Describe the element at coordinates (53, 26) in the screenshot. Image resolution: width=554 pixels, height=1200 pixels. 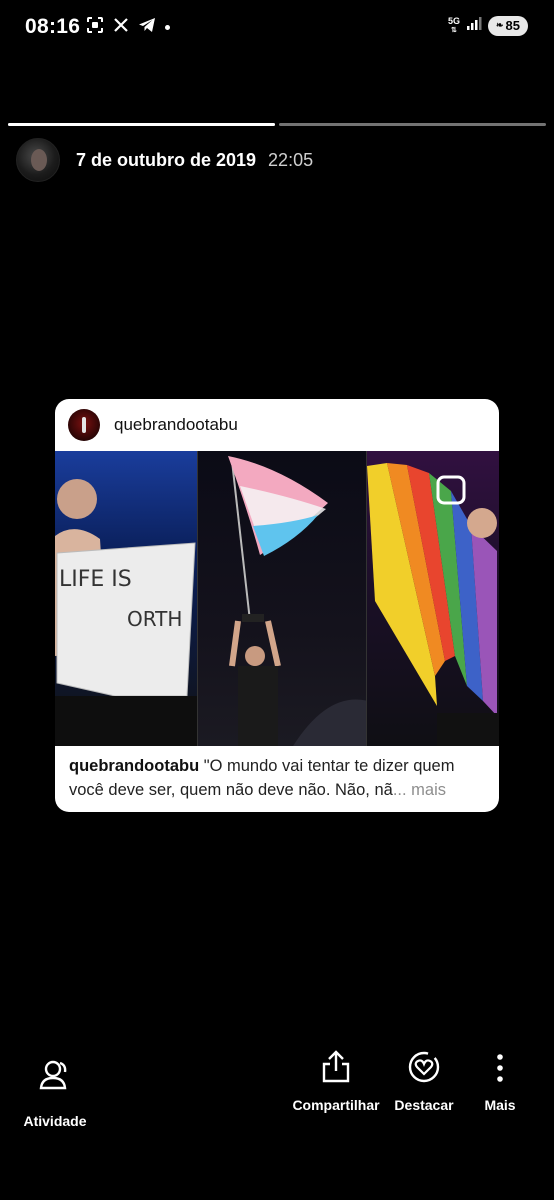
I see `status-time: 08:16` at that location.